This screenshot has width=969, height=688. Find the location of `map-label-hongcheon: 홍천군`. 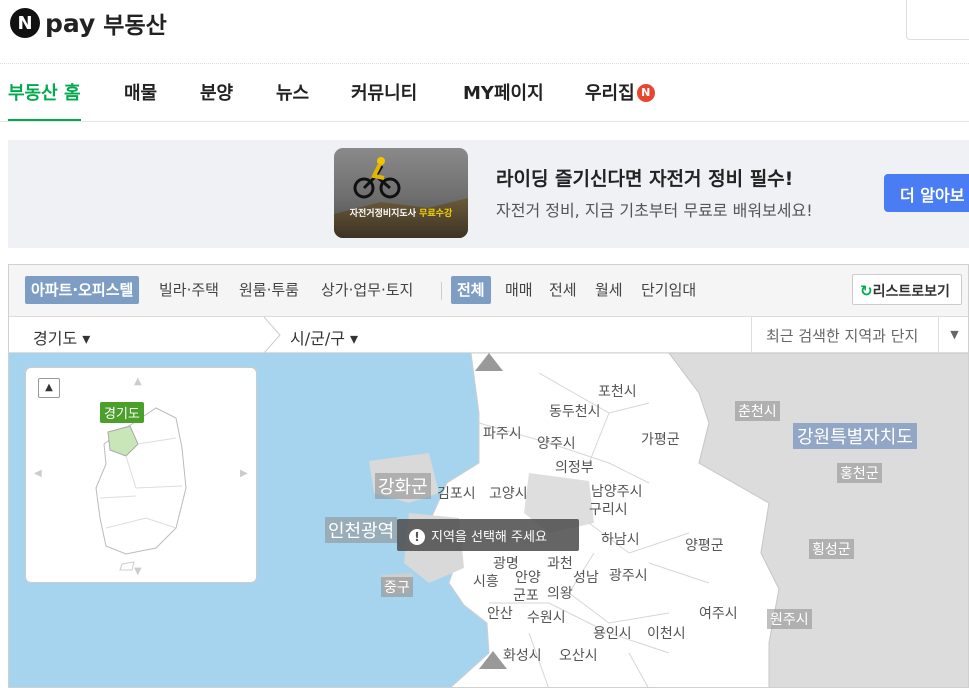

map-label-hongcheon: 홍천군 is located at coordinates (859, 473).